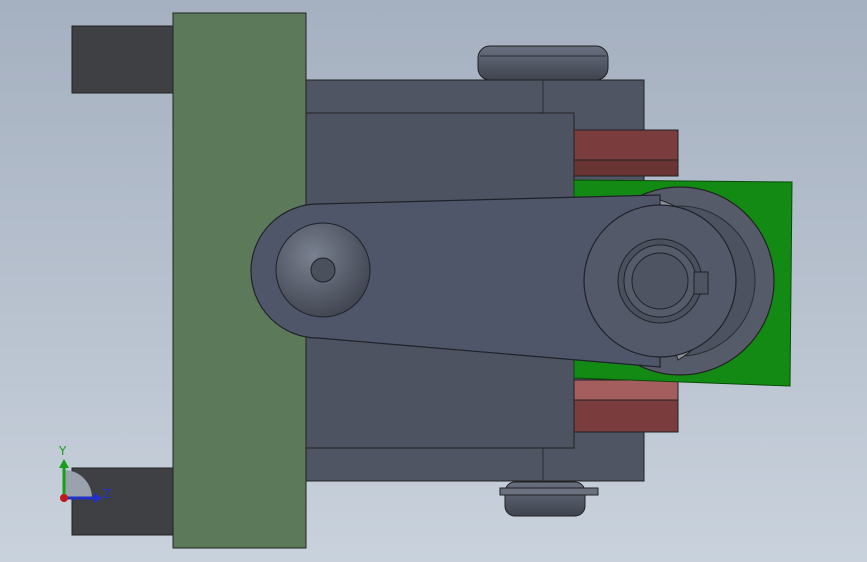 The height and width of the screenshot is (562, 867). Describe the element at coordinates (626, 146) in the screenshot. I see `upper-brick-pad` at that location.